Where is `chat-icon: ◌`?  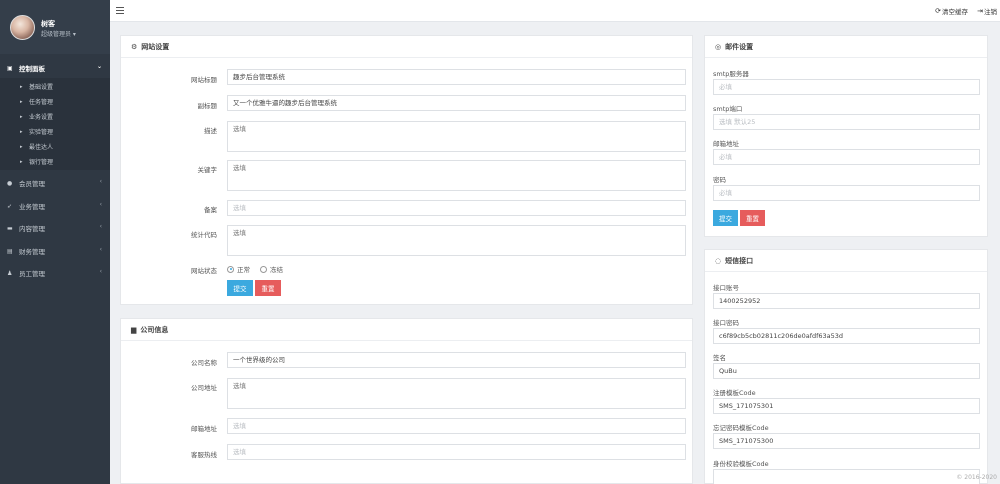
chat-icon: ◌ is located at coordinates (718, 260).